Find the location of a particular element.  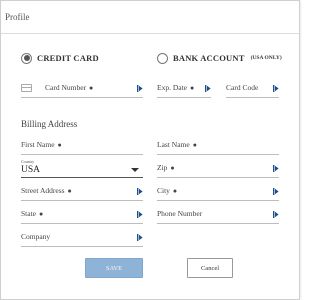

exp-date-label: Exp. Date ● is located at coordinates (176, 87).